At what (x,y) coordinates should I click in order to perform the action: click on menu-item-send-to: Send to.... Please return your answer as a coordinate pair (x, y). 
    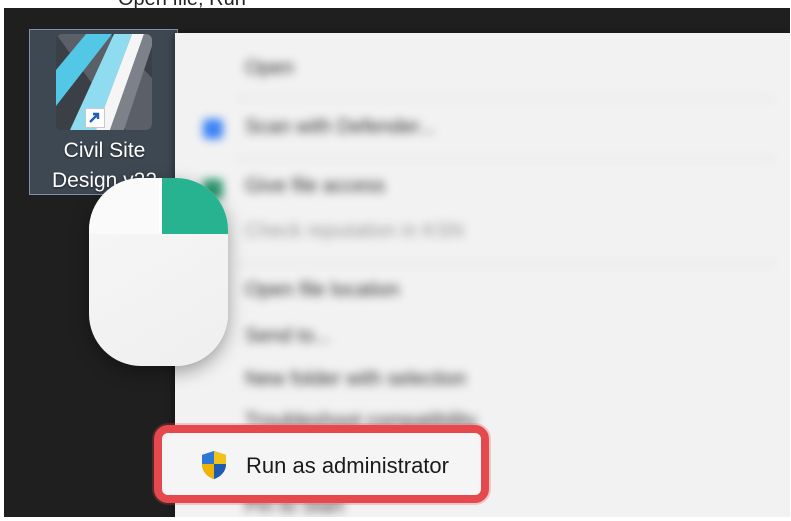
    Looking at the image, I should click on (288, 336).